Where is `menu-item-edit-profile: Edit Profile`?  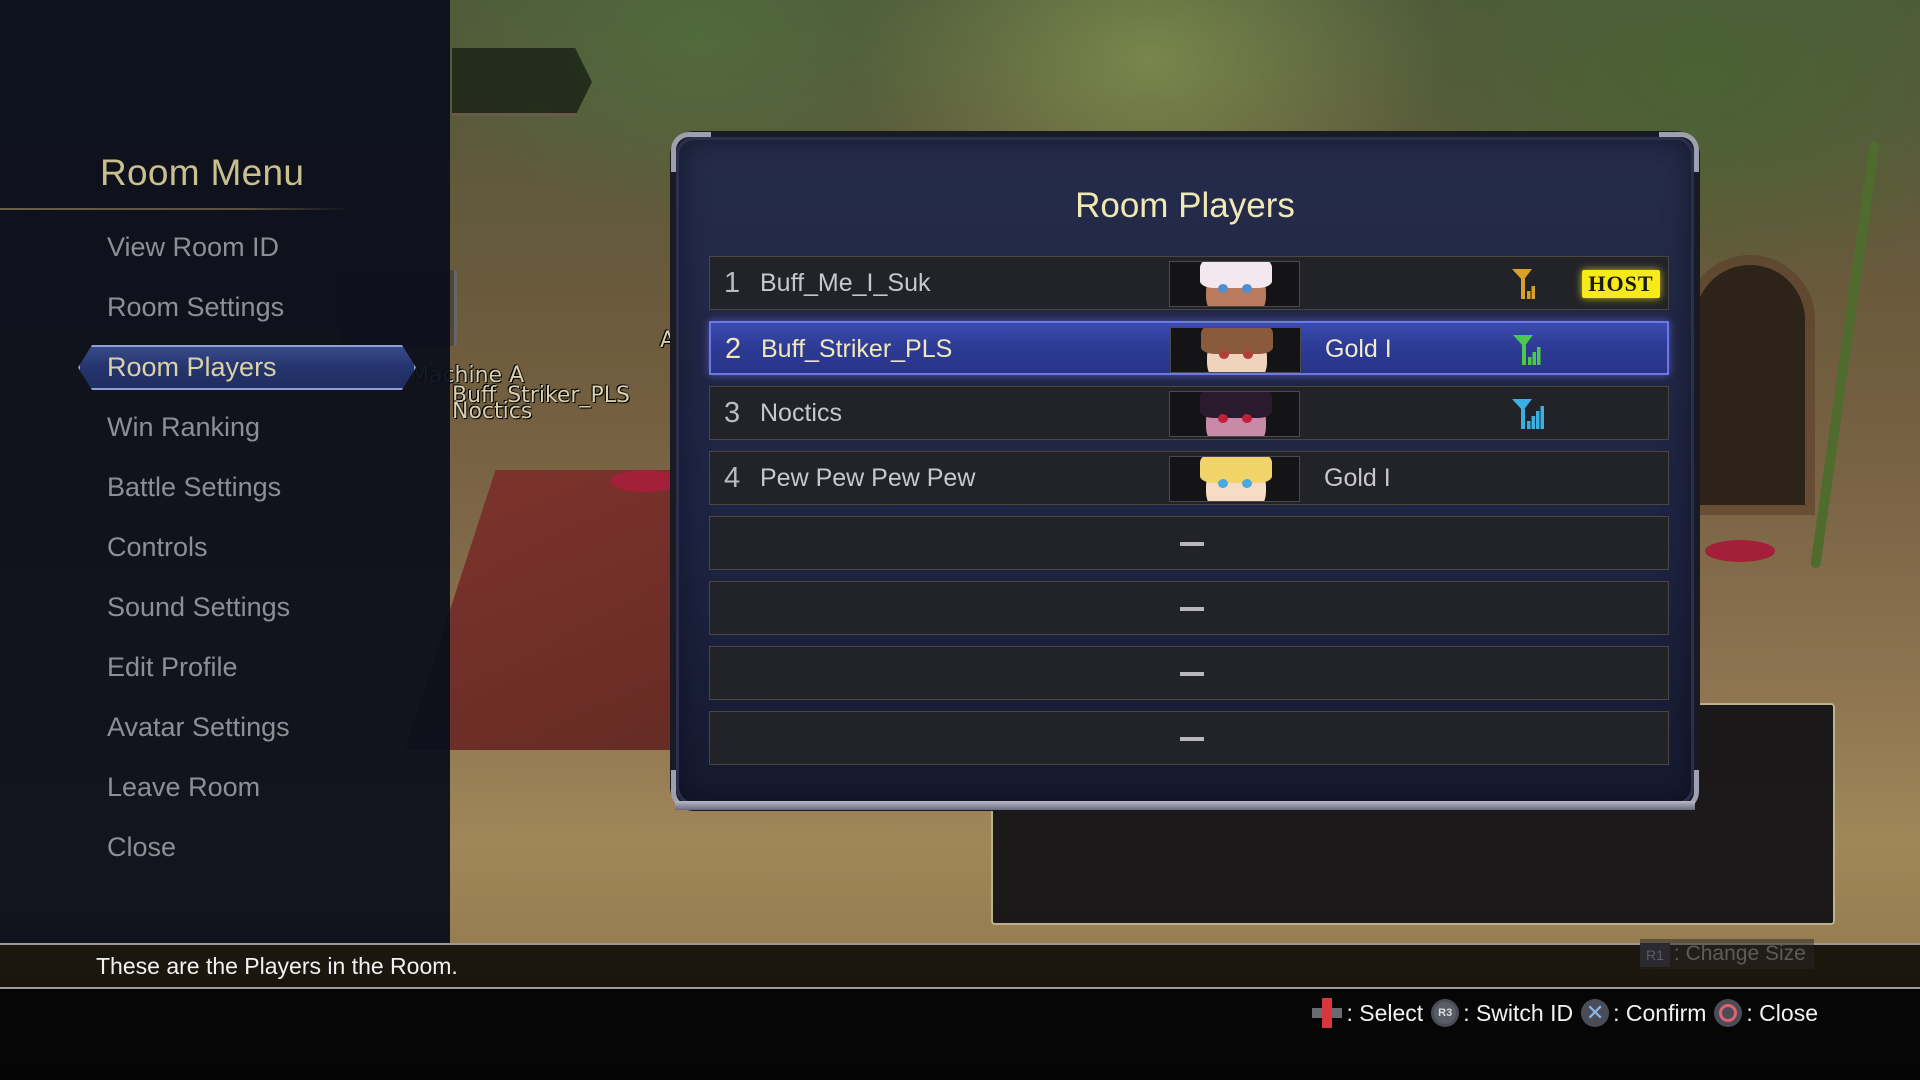
menu-item-edit-profile: Edit Profile is located at coordinates (172, 667).